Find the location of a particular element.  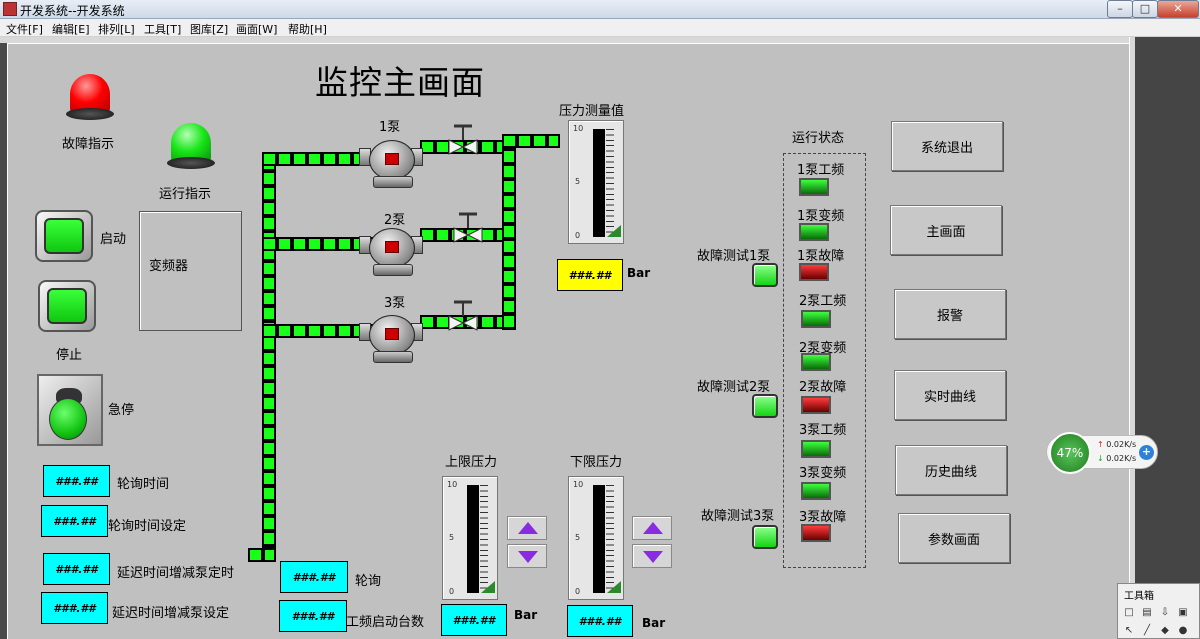

stop-label: 停止 is located at coordinates (69, 355).